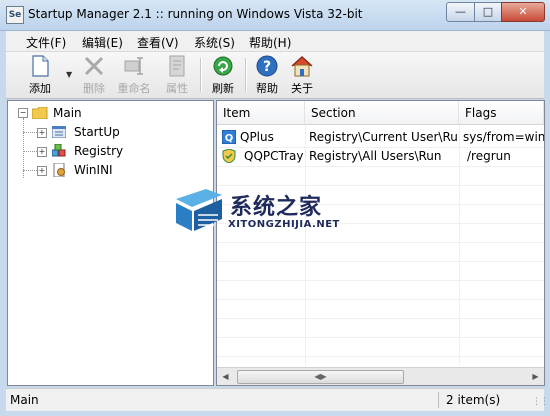  What do you see at coordinates (267, 88) in the screenshot?
I see `help-label: 帮助` at bounding box center [267, 88].